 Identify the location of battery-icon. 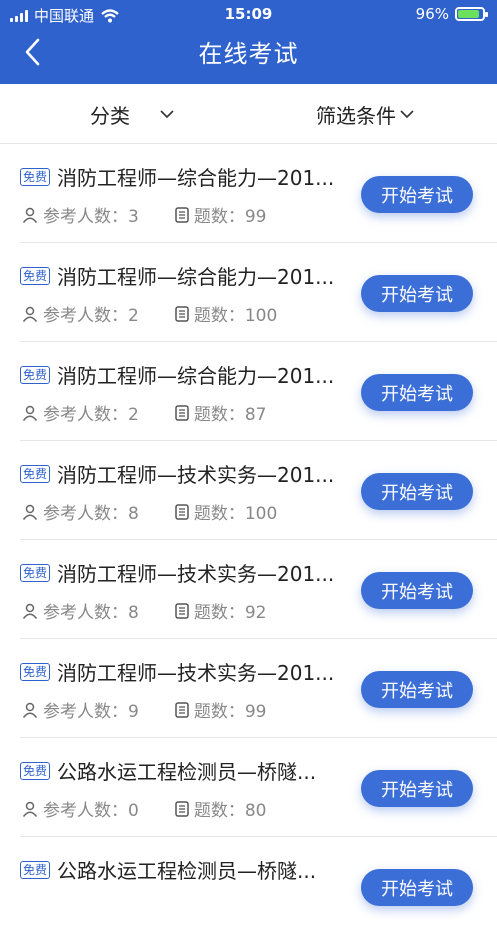
(471, 14).